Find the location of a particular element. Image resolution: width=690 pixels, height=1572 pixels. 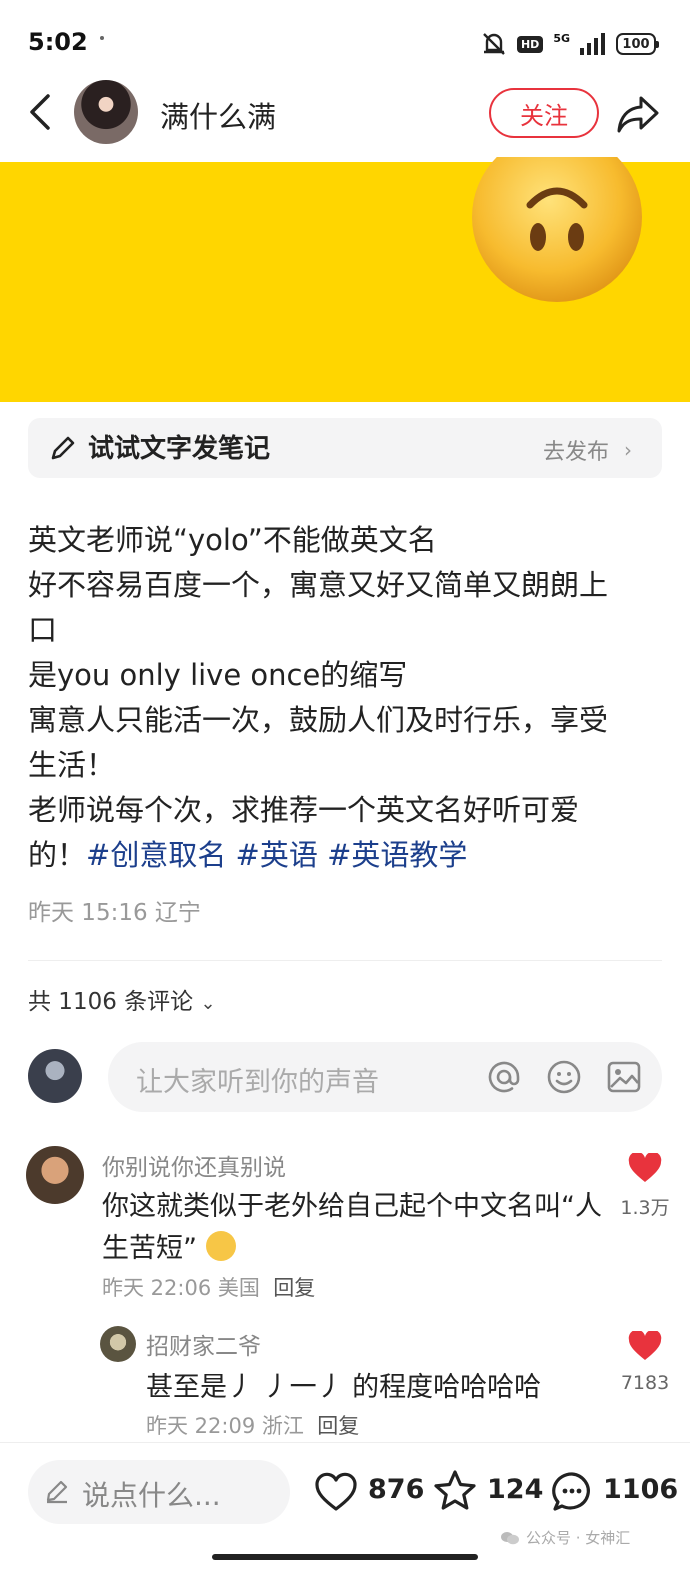

back-arrow-icon is located at coordinates (42, 112).